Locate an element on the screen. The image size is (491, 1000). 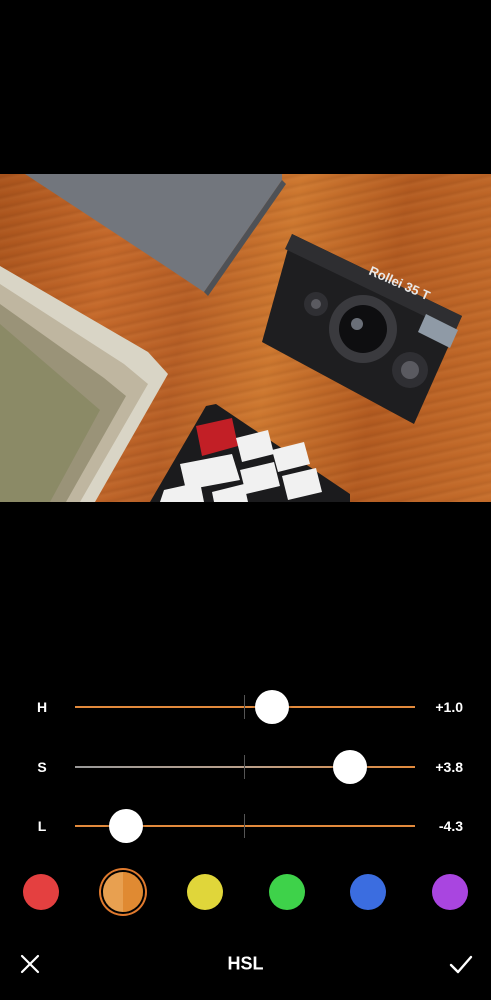
checkmark-icon is located at coordinates (461, 964).